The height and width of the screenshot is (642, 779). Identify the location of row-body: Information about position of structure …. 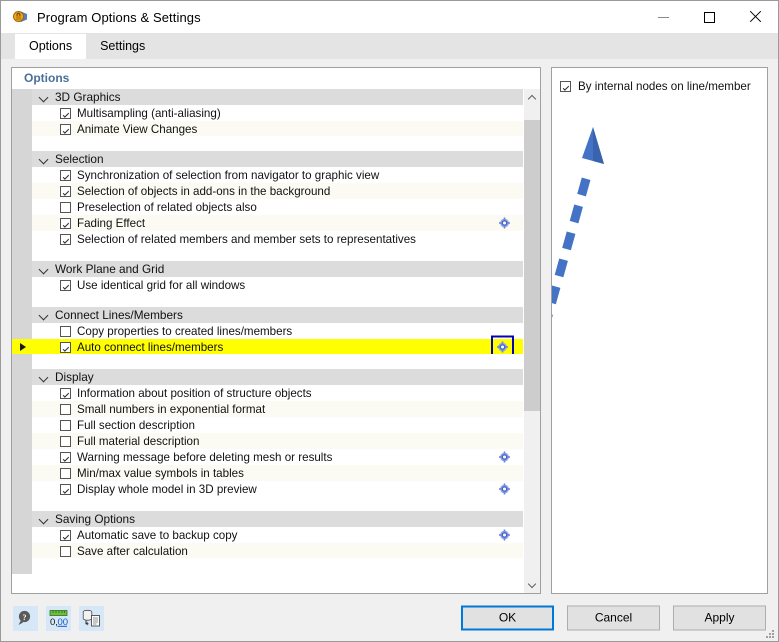
(277, 393).